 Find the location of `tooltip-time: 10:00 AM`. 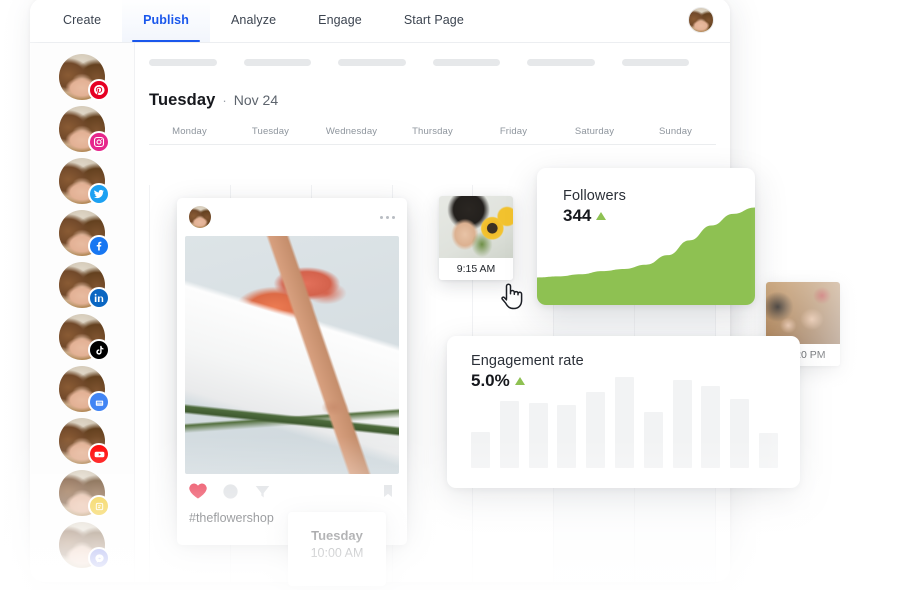

tooltip-time: 10:00 AM is located at coordinates (337, 553).